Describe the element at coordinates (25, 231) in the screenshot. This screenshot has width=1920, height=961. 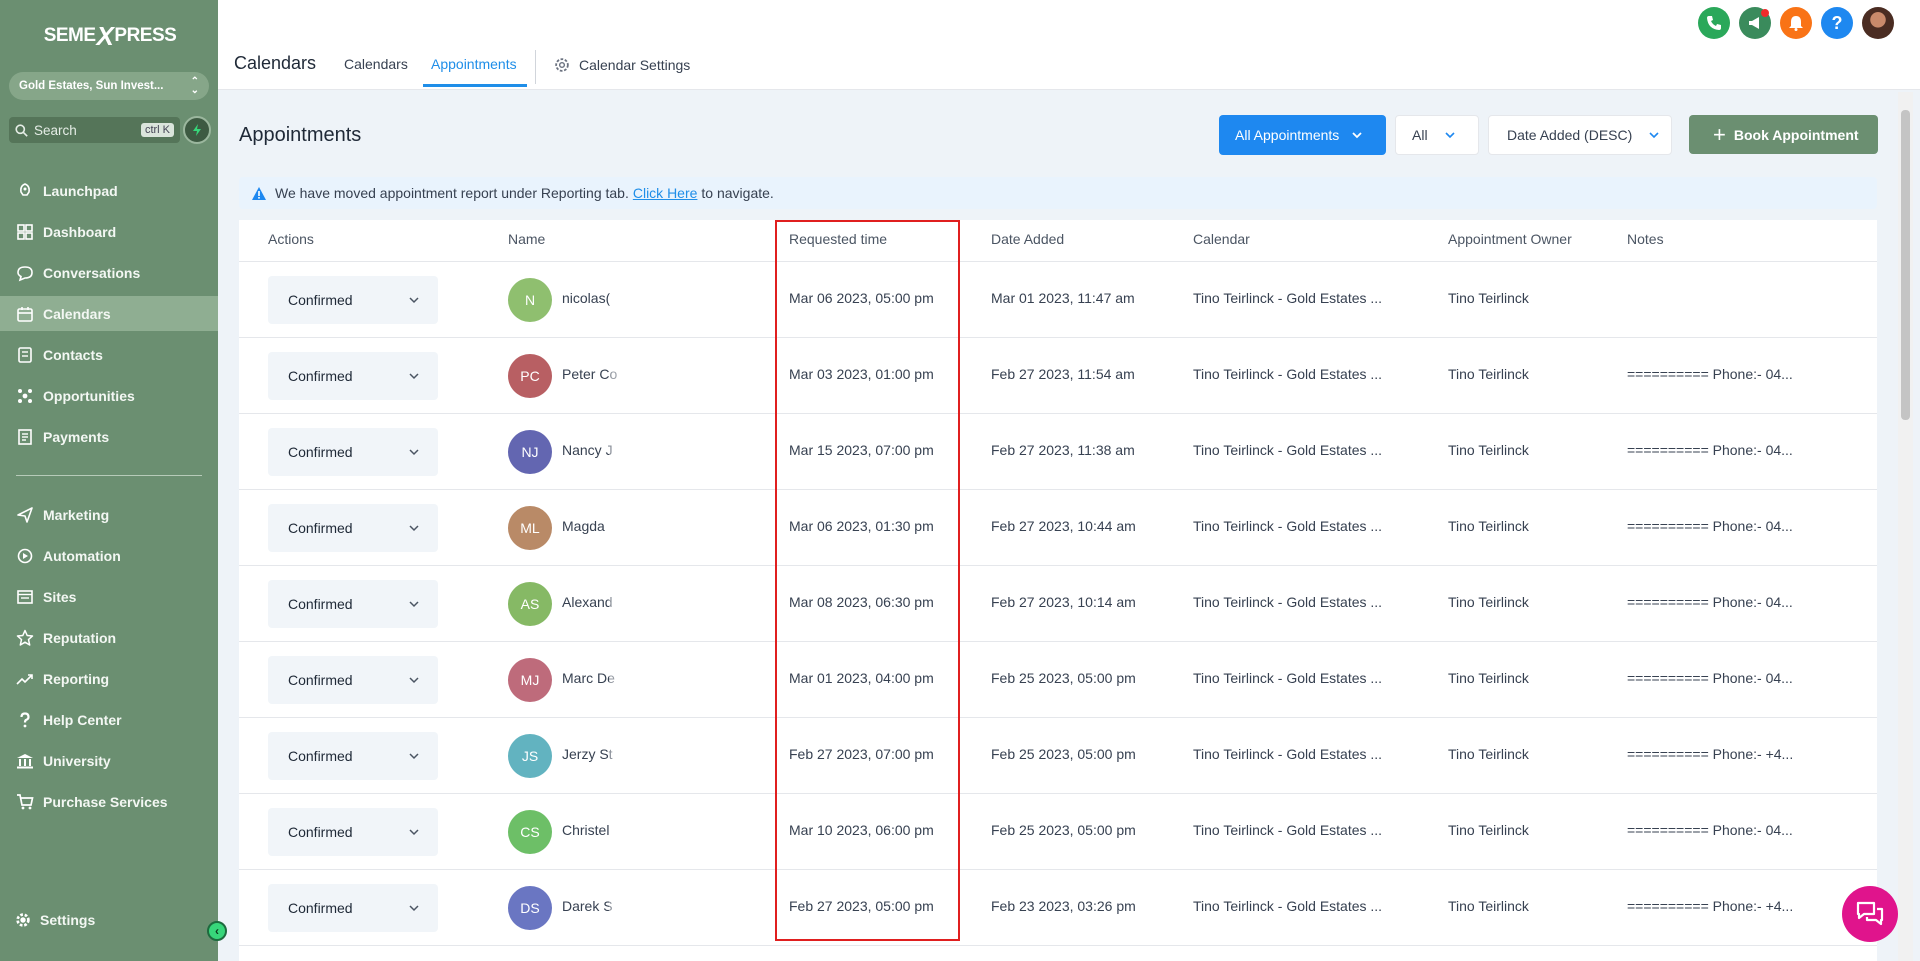
I see `grid-icon` at that location.